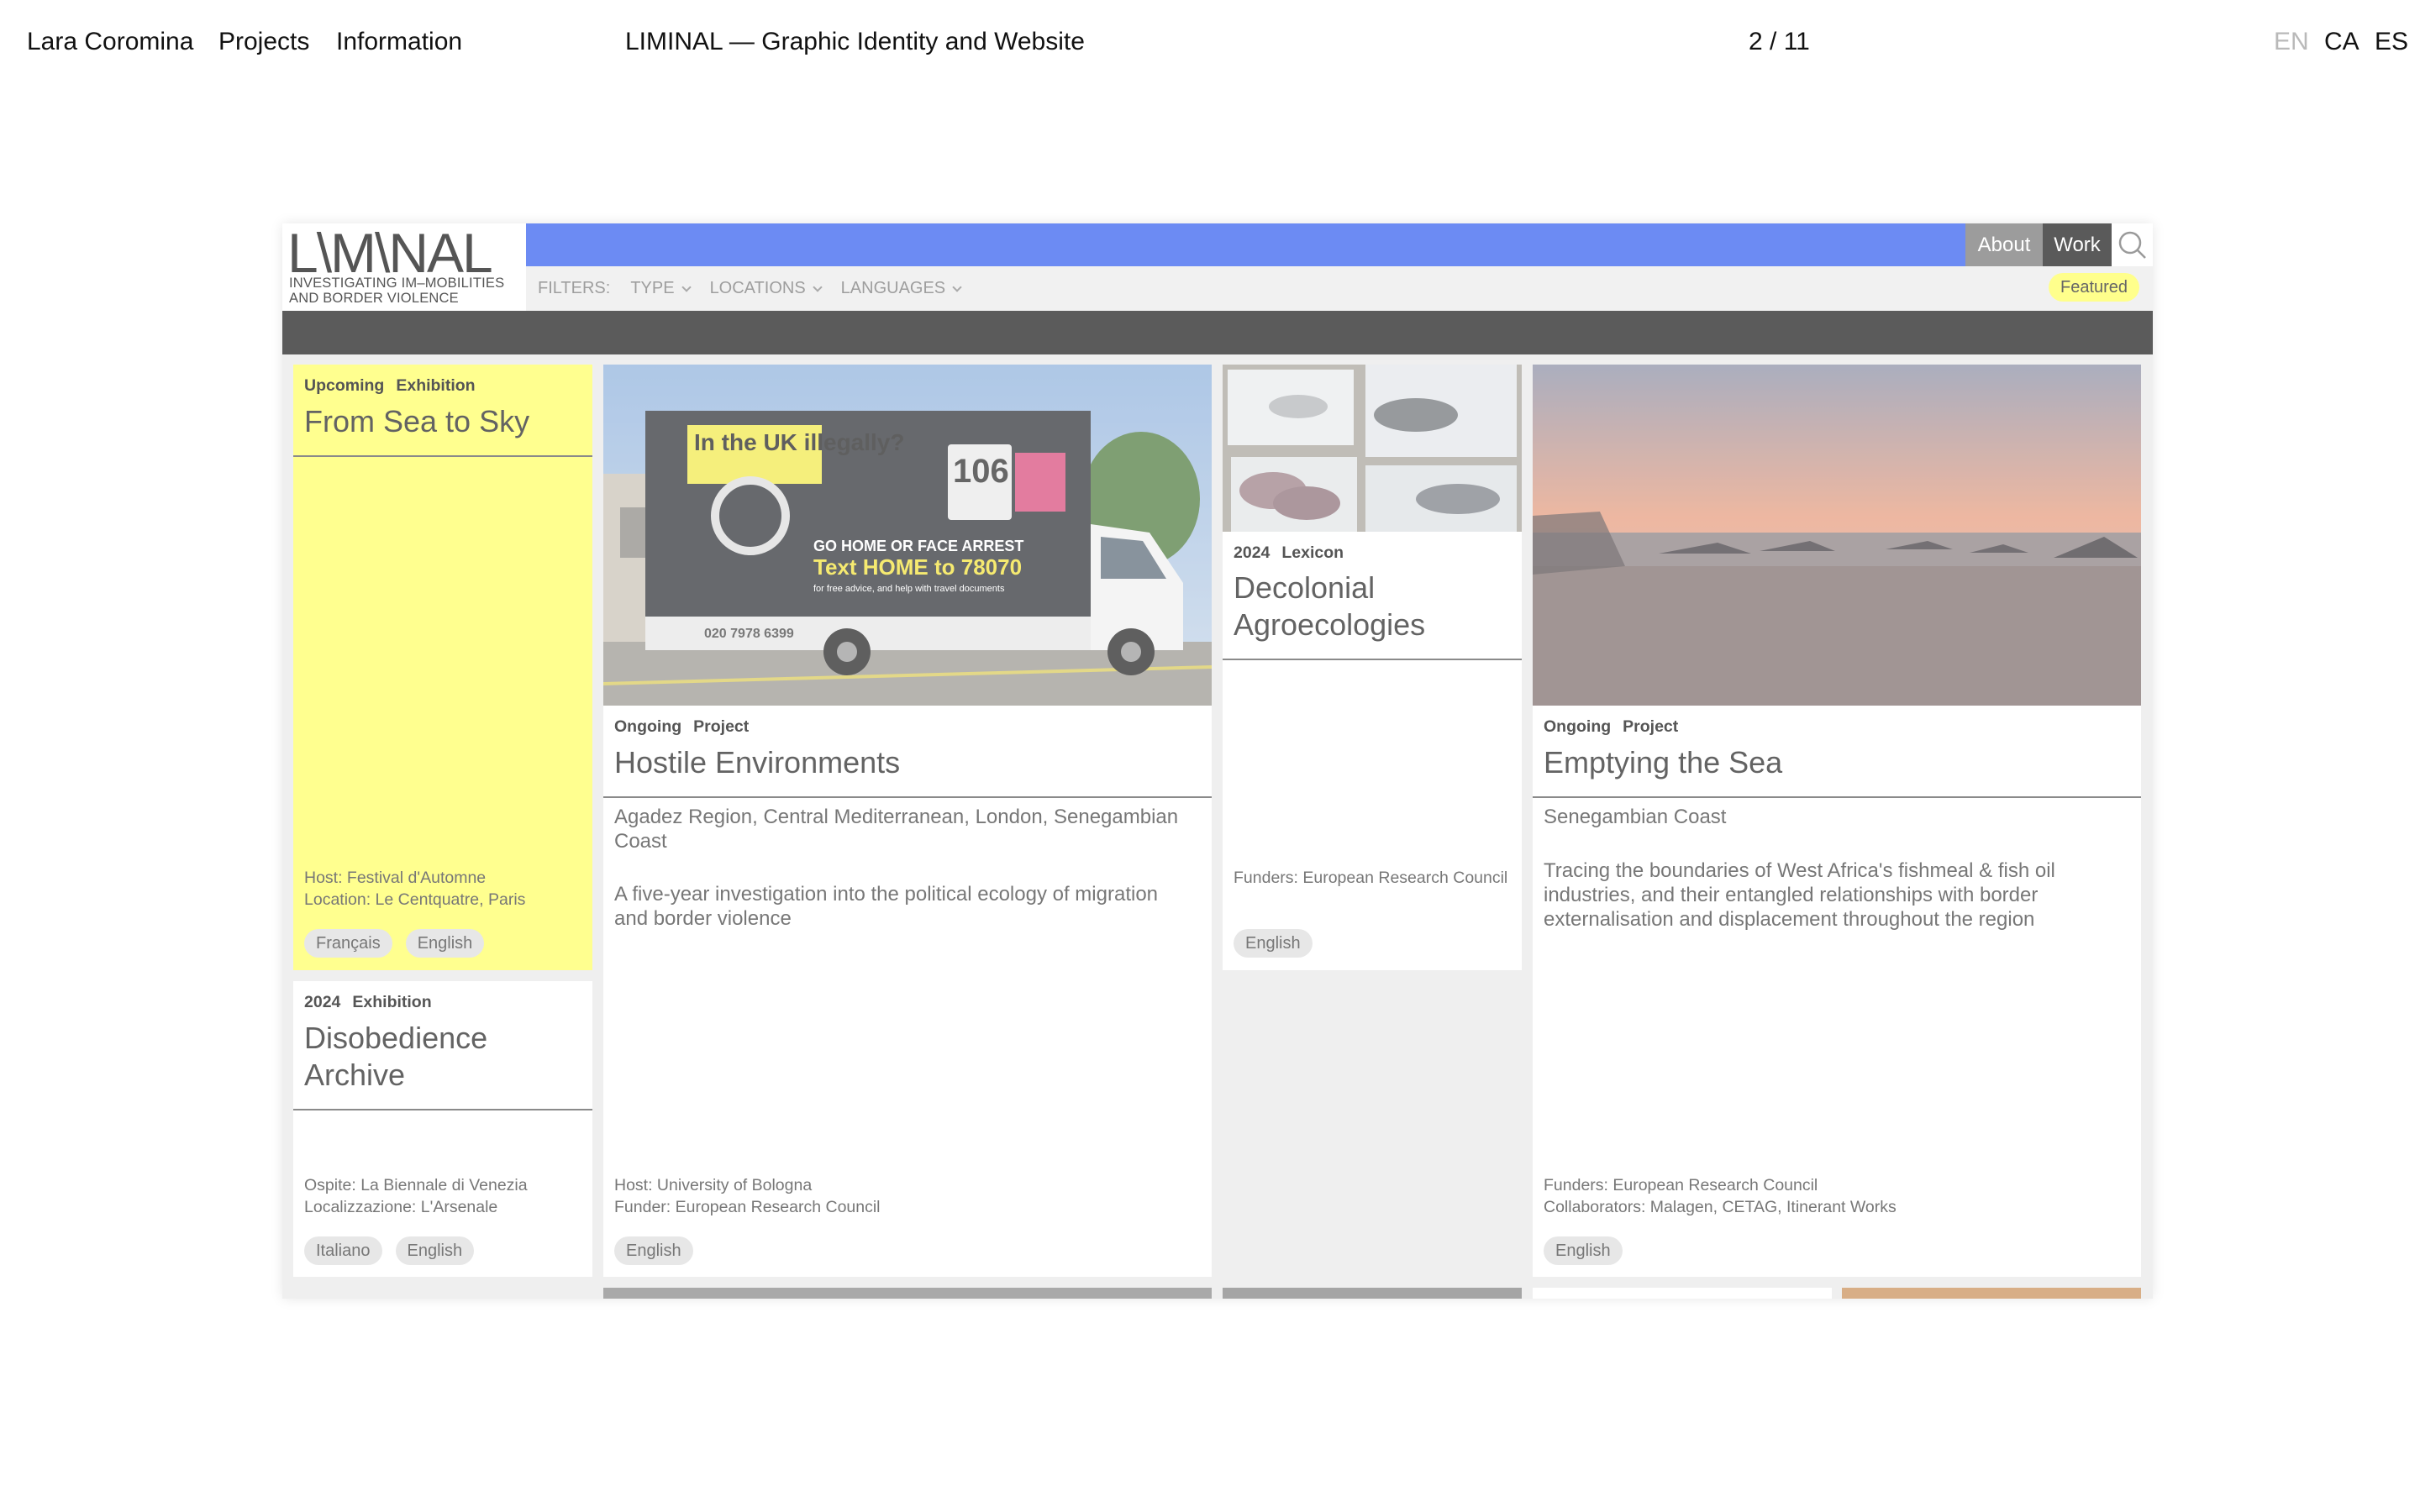  I want to click on filter-type: TYPE, so click(661, 288).